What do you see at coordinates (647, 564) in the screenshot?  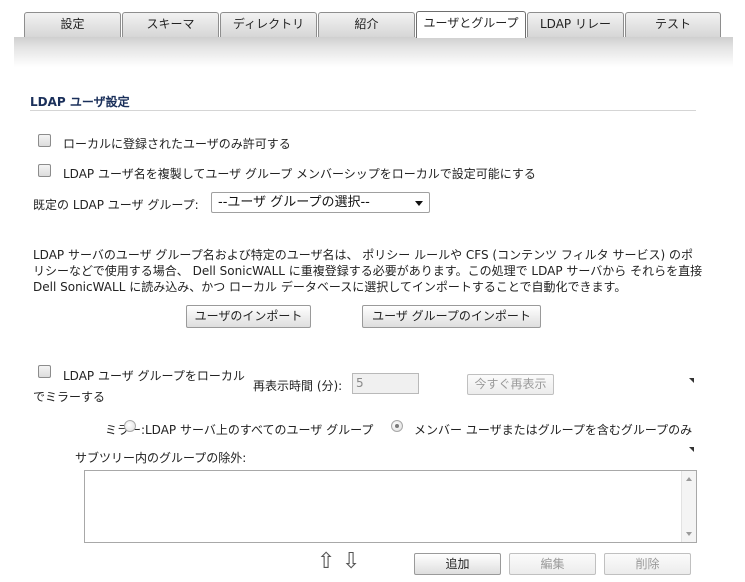 I see `delete-button: 削除` at bounding box center [647, 564].